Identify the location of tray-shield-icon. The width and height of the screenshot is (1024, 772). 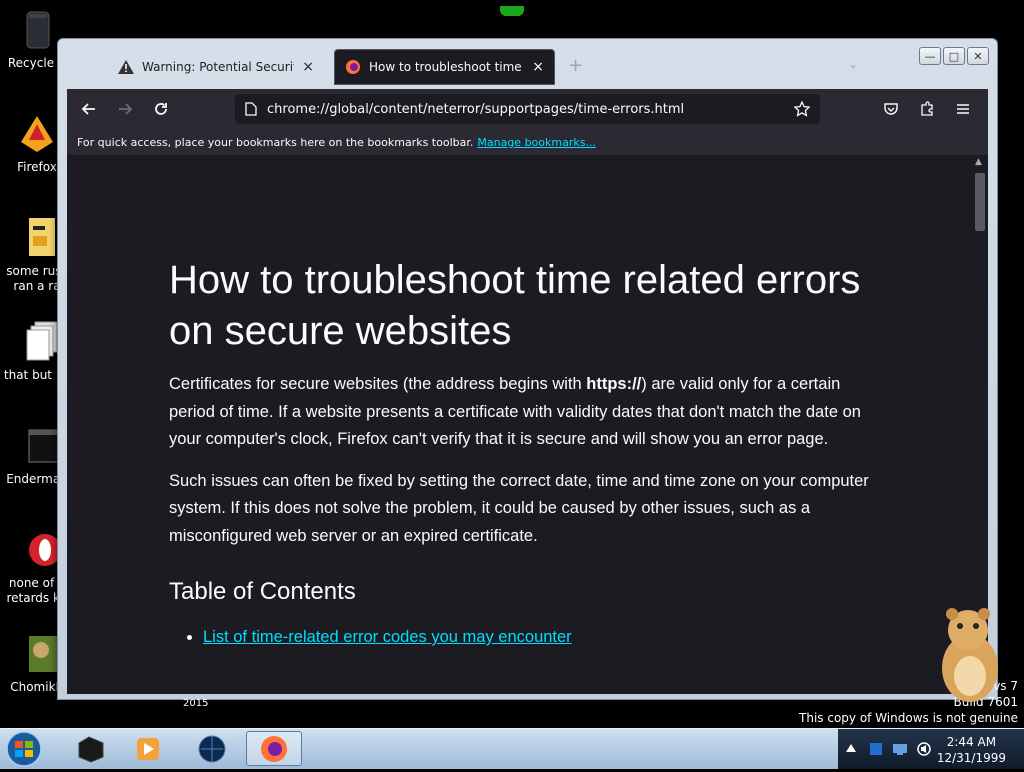
(876, 749).